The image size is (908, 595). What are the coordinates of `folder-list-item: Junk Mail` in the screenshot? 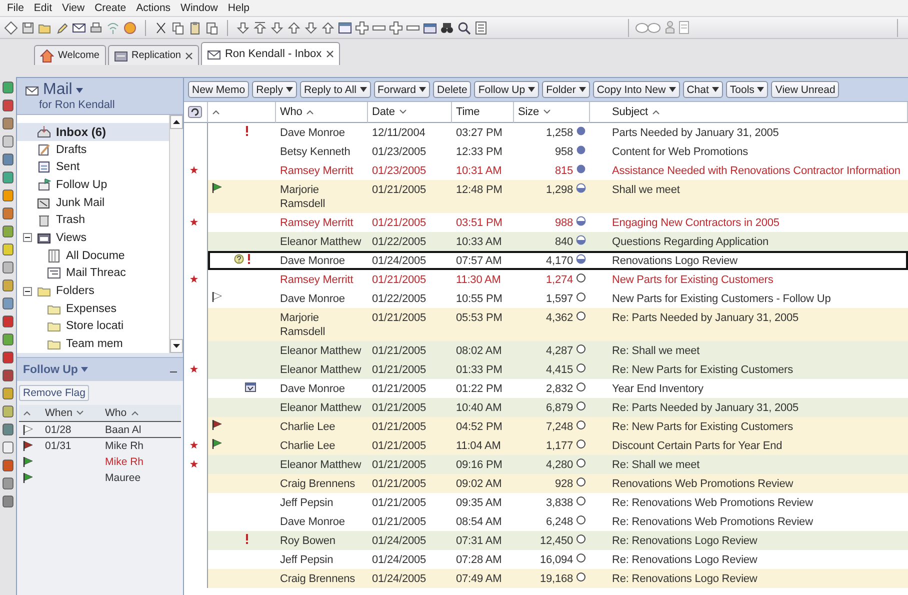 It's located at (93, 203).